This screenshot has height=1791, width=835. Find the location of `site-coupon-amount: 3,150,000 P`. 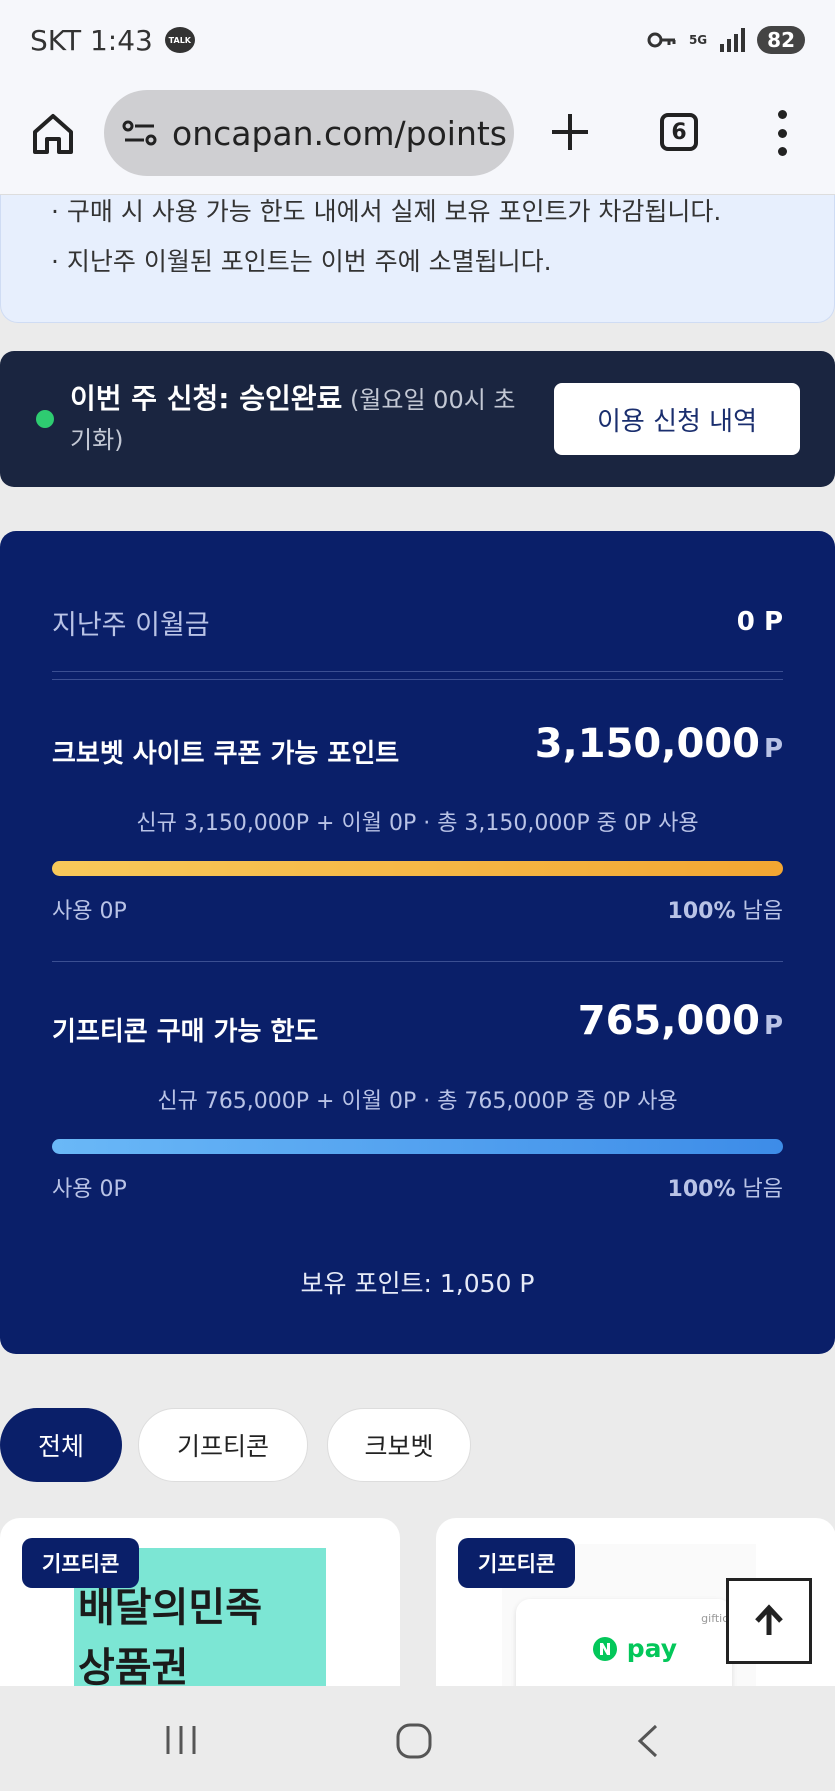

site-coupon-amount: 3,150,000 P is located at coordinates (658, 744).